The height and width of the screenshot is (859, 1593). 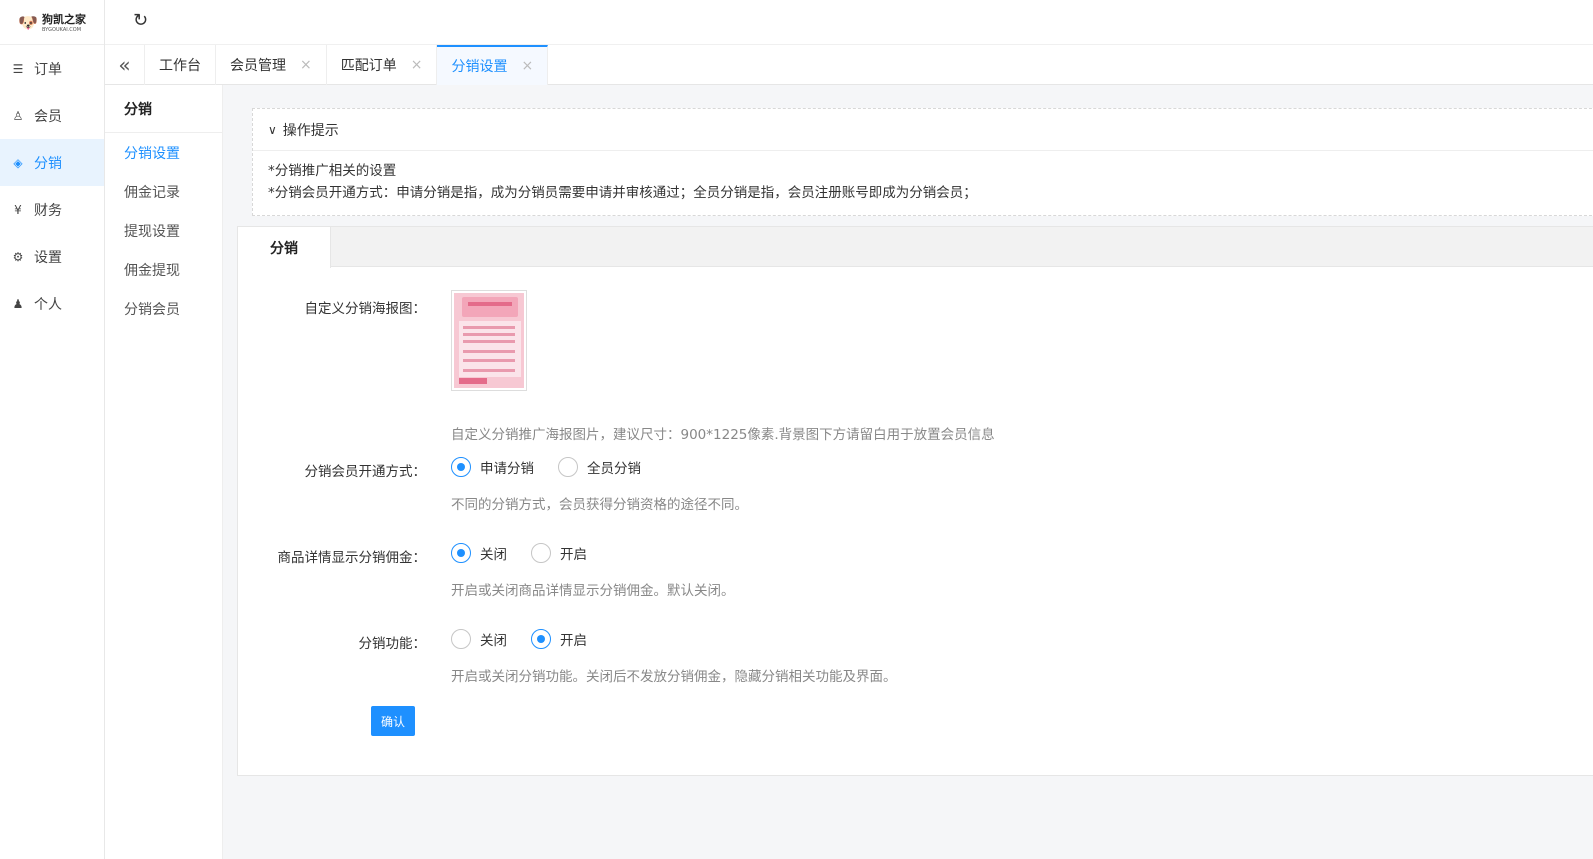 I want to click on poster-label: 自定义分销海报图：, so click(x=365, y=309).